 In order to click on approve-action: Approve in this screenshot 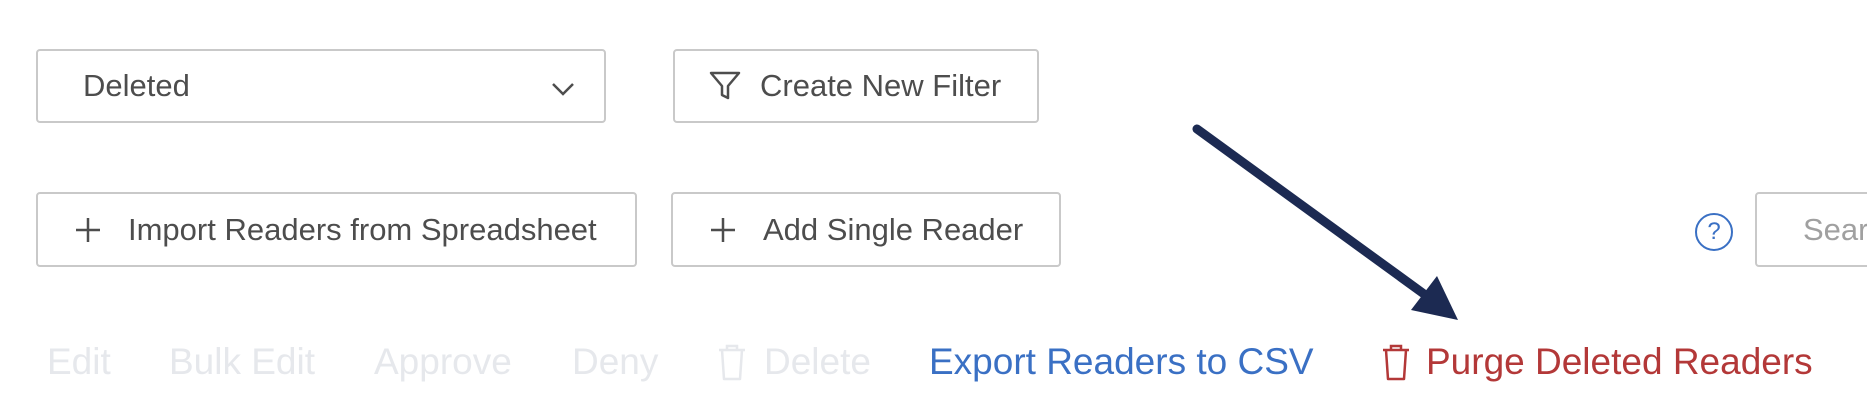, I will do `click(443, 362)`.